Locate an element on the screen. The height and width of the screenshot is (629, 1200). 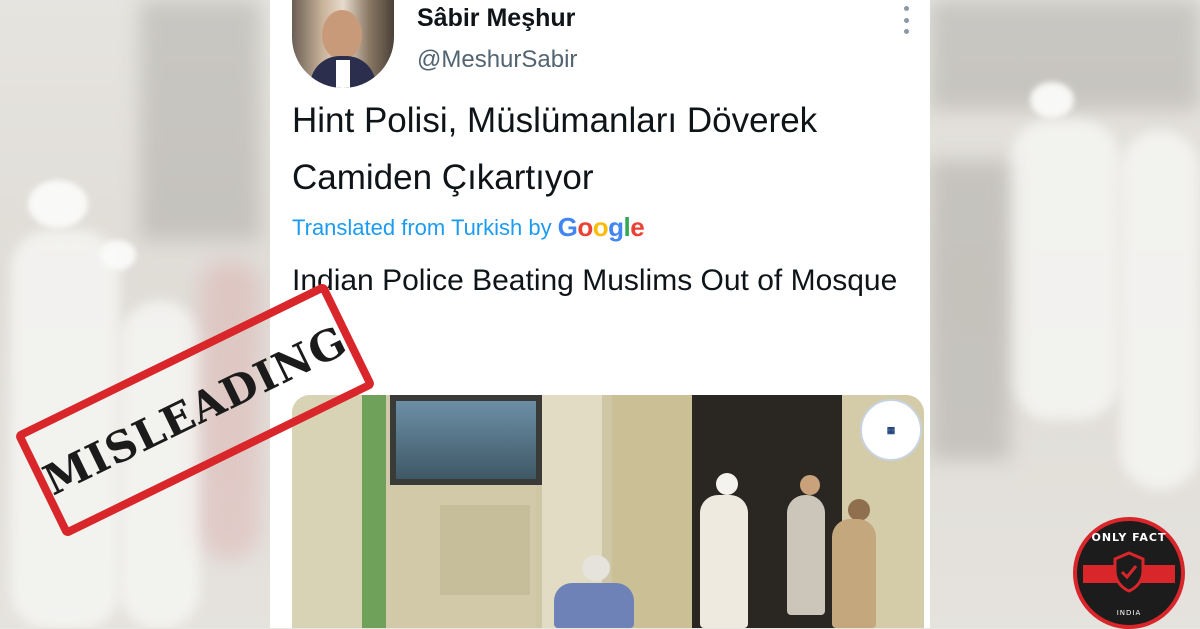
badge-title: ONLY FACT is located at coordinates (1129, 537).